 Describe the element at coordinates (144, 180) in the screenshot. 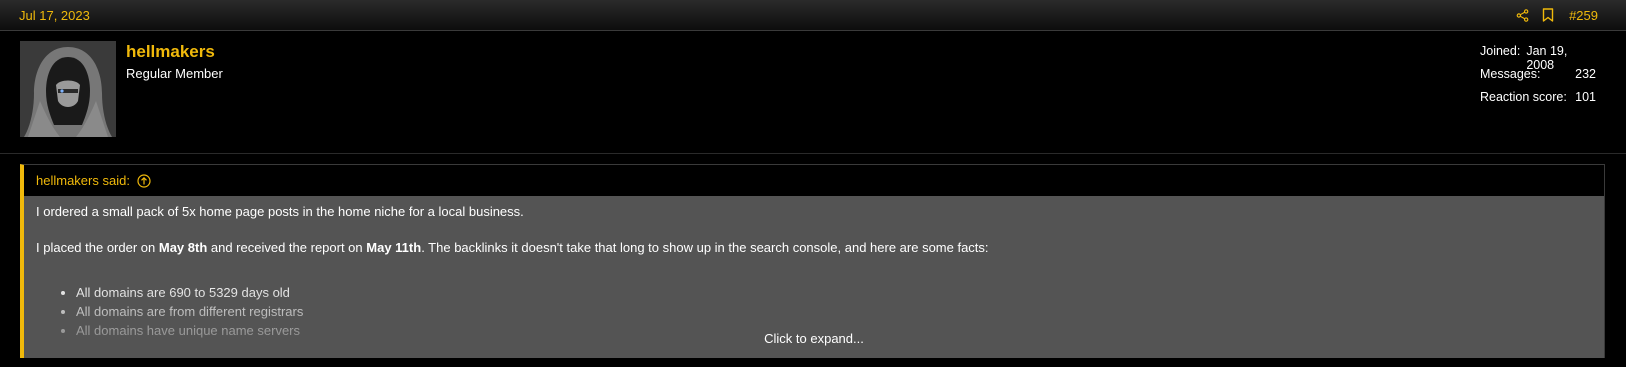

I see `arrow-up-circle-icon` at that location.